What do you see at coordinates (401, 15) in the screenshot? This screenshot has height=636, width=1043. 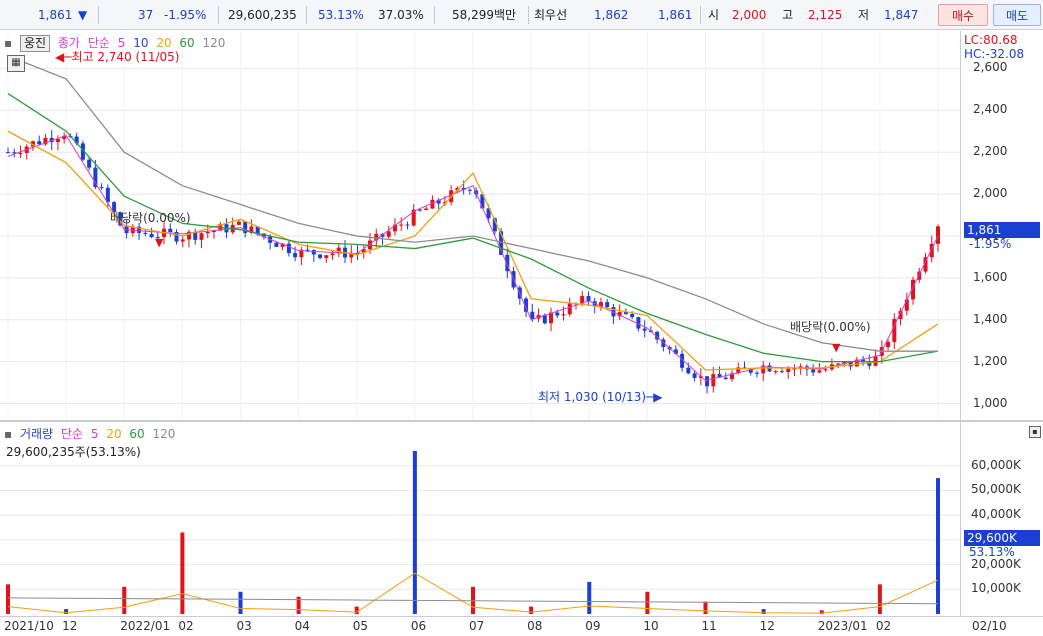 I see `turnover-ratio: 37.03%` at bounding box center [401, 15].